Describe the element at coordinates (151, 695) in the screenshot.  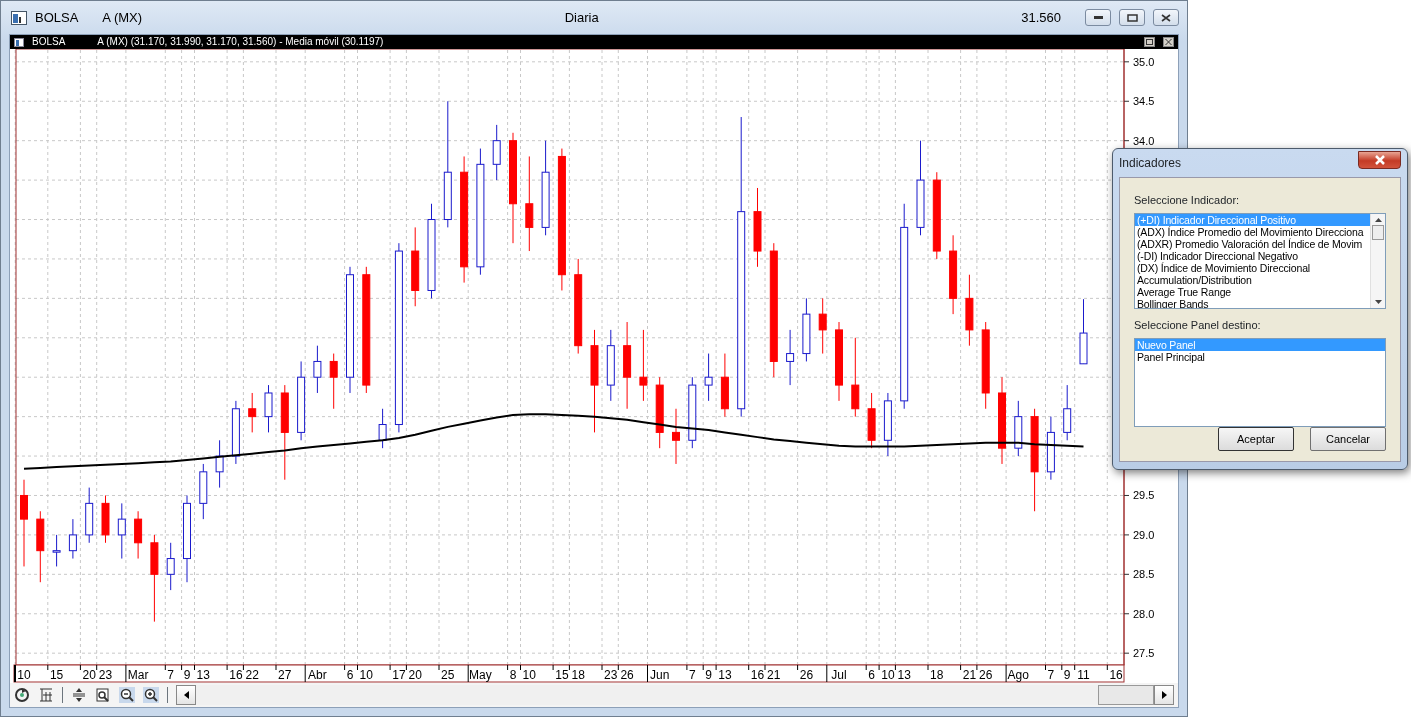
I see `zoom-in-icon` at that location.